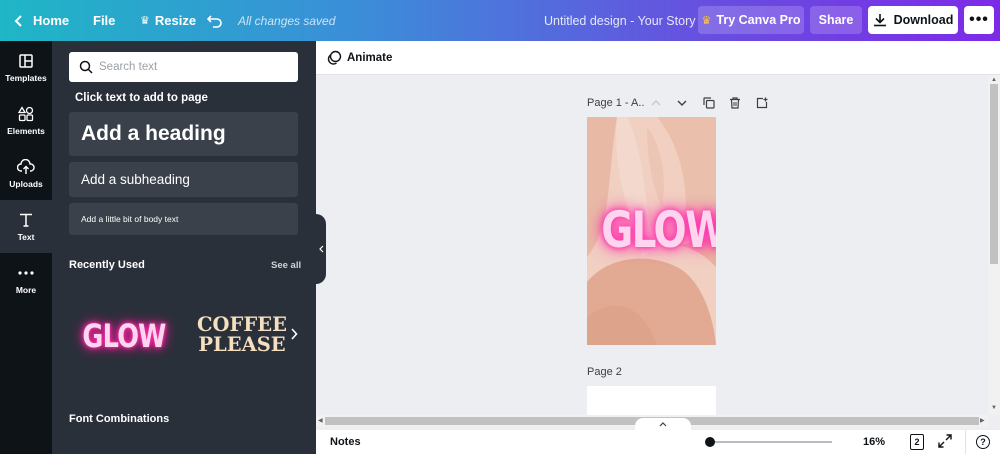 The height and width of the screenshot is (454, 1000). What do you see at coordinates (615, 103) in the screenshot?
I see `page-1-label: Page 1 - A..` at bounding box center [615, 103].